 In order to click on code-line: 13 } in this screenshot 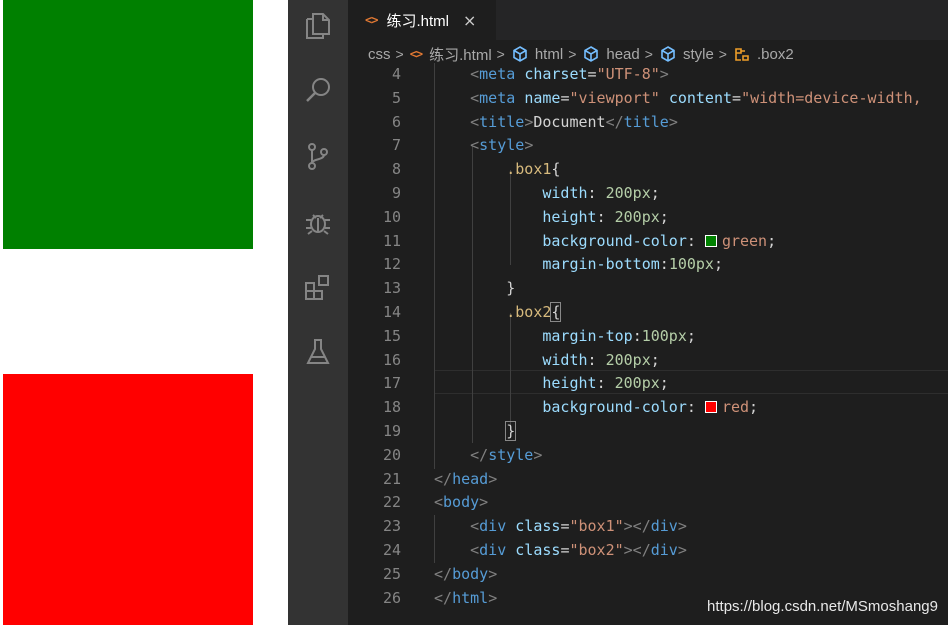, I will do `click(648, 289)`.